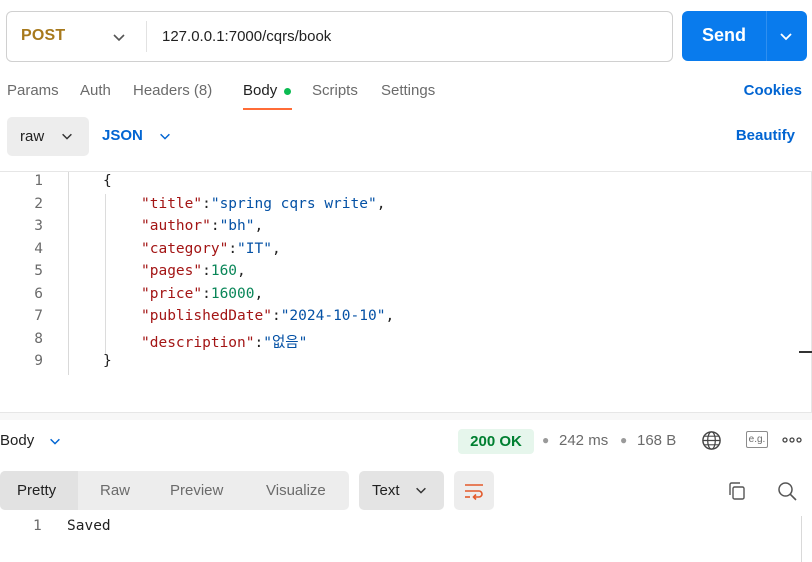 The height and width of the screenshot is (562, 812). I want to click on json-value: "없음", so click(285, 342).